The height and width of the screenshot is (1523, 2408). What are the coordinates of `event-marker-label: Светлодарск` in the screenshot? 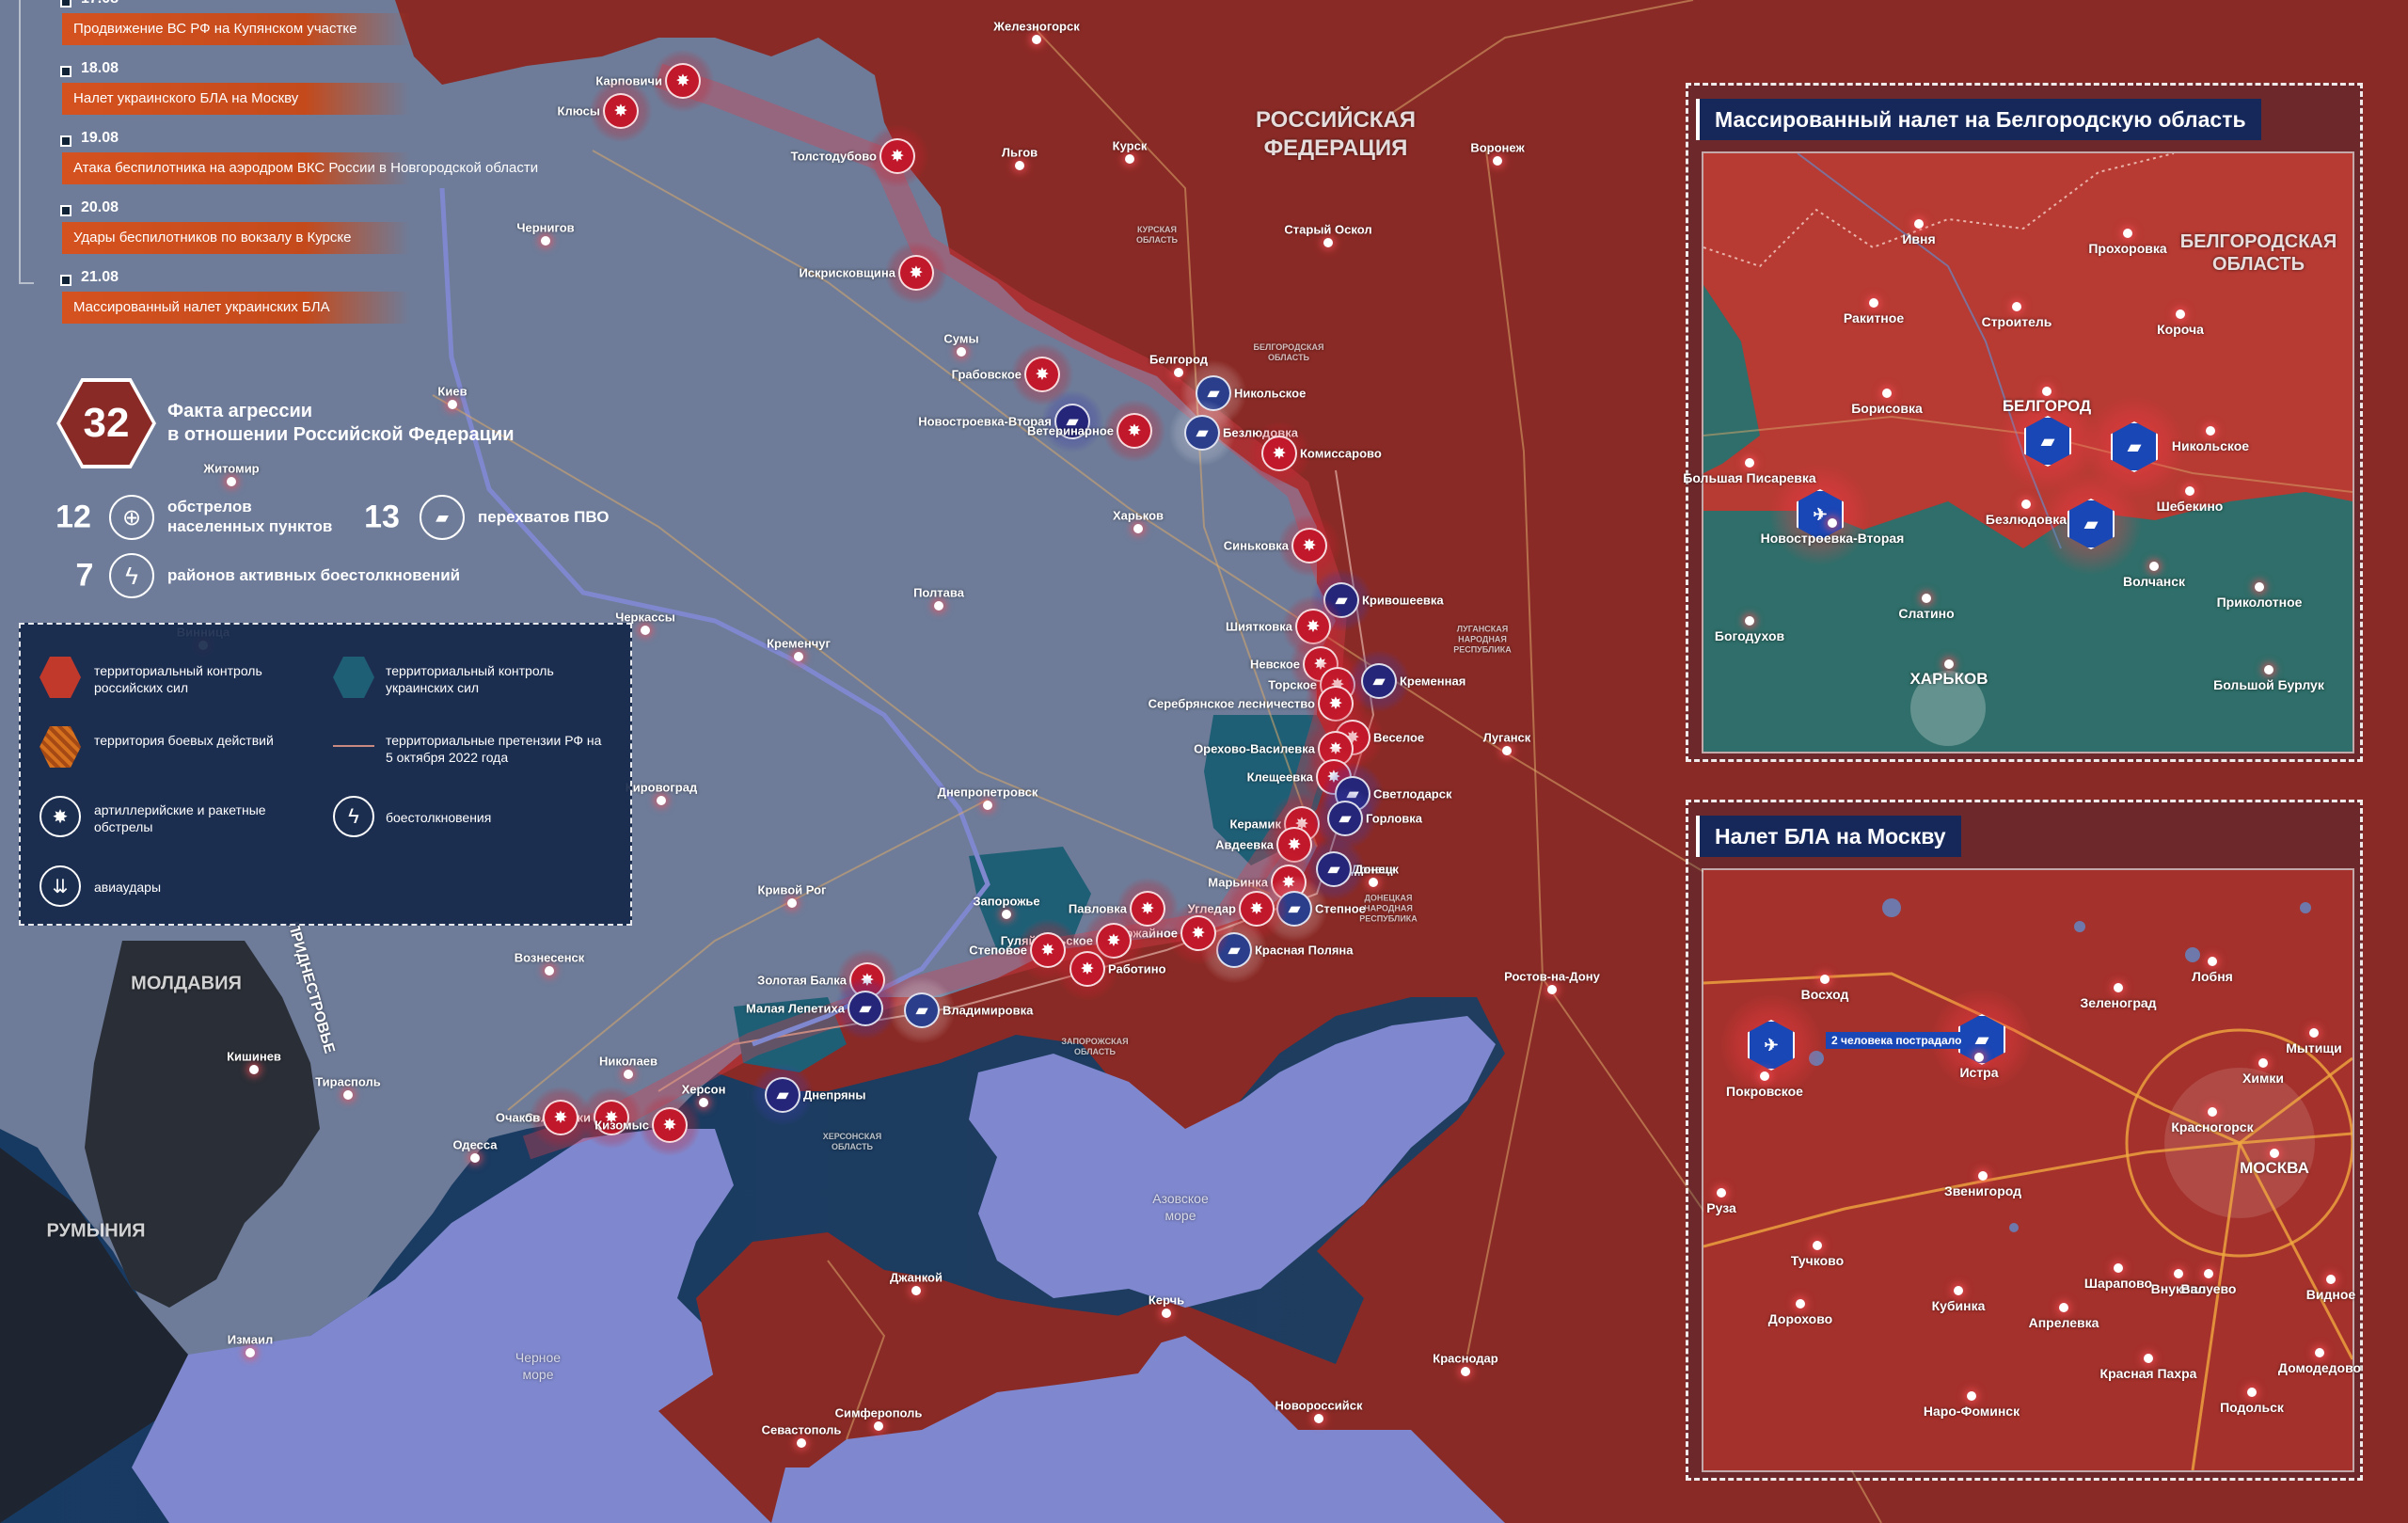 It's located at (1413, 793).